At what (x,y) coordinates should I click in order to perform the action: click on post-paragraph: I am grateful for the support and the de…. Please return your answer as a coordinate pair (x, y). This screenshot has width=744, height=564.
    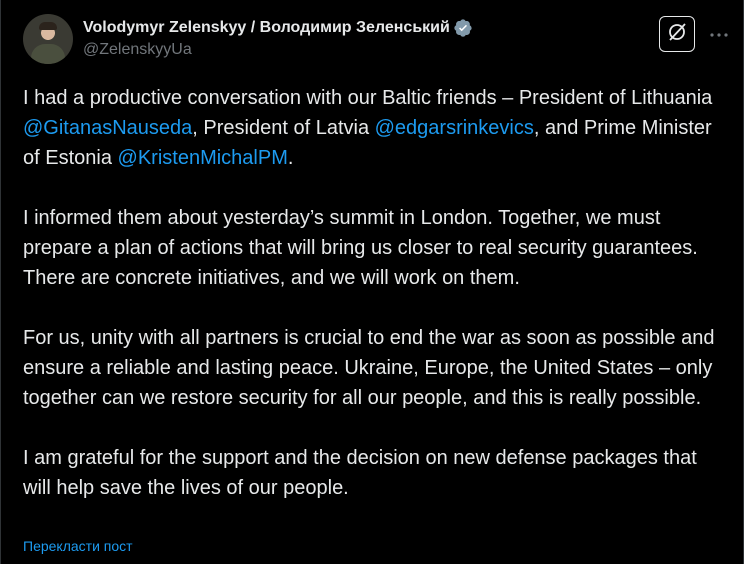
    Looking at the image, I should click on (373, 473).